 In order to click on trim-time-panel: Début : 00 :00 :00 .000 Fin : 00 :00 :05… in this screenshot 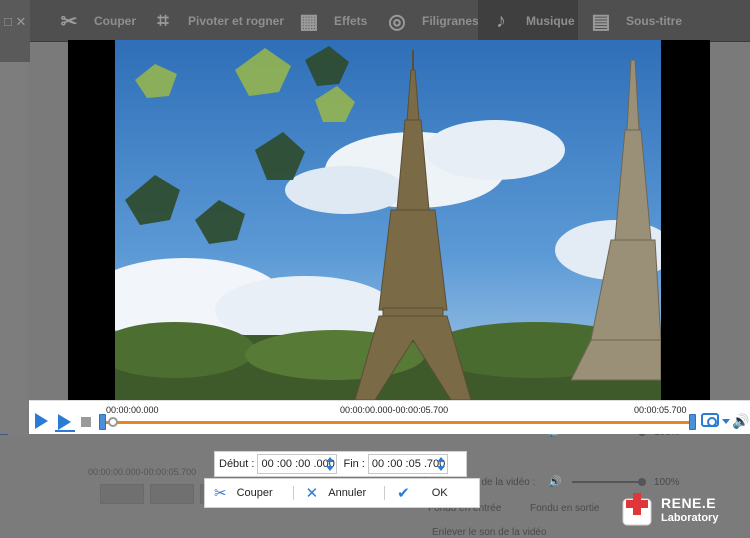, I will do `click(340, 464)`.